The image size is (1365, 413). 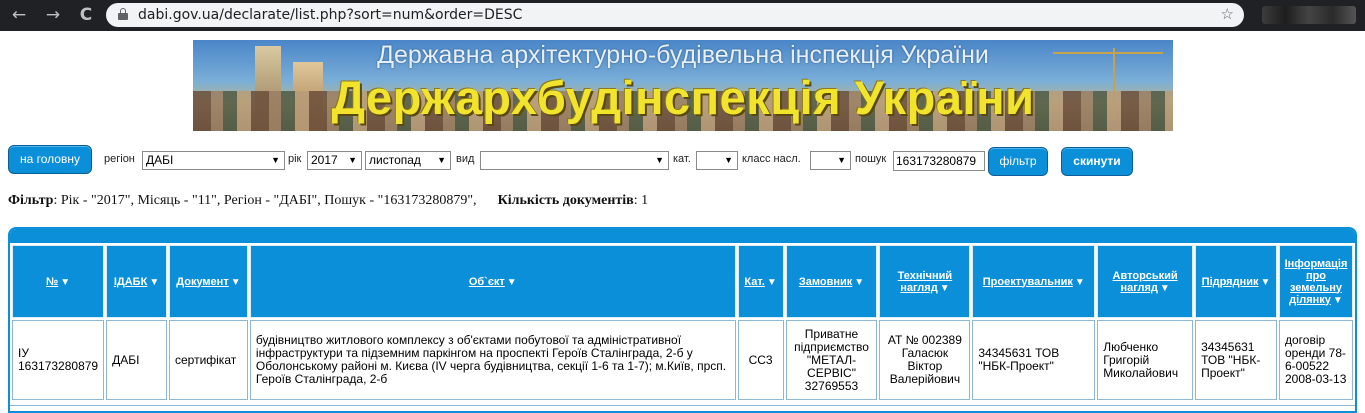 I want to click on kind-label: вид, so click(x=465, y=159).